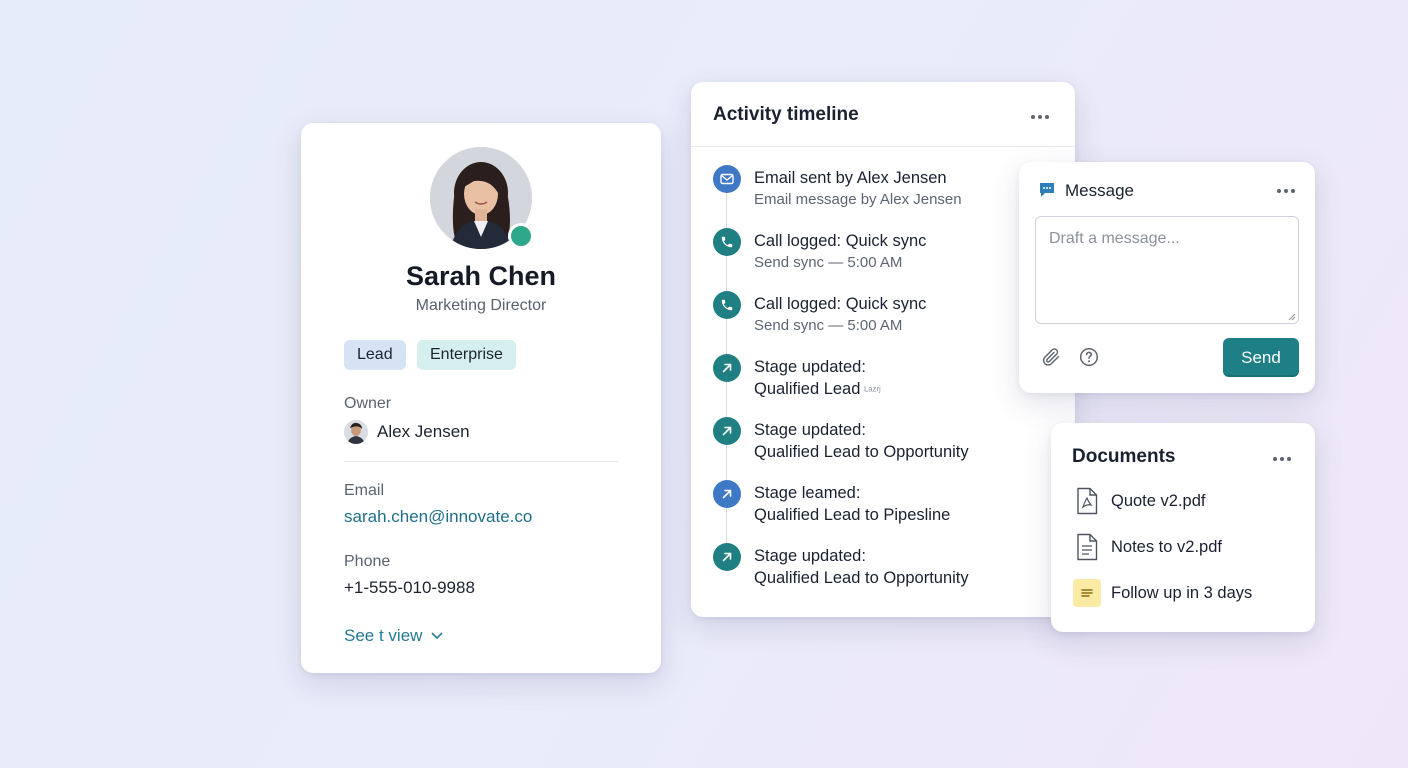 This screenshot has width=1408, height=768. Describe the element at coordinates (438, 517) in the screenshot. I see `email-link: sarah.chen@innovate.co` at that location.